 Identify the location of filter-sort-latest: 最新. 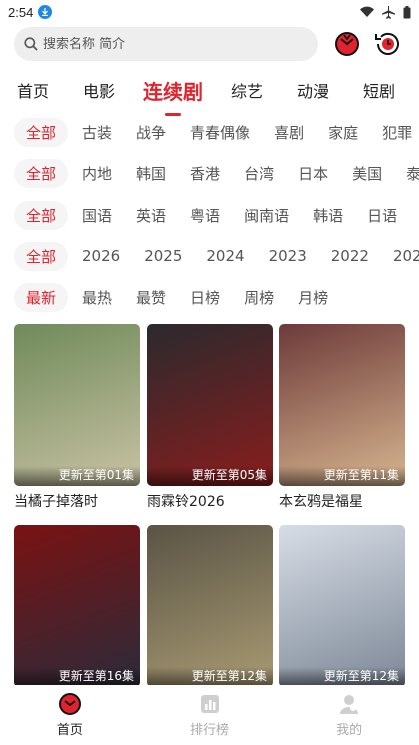
(41, 297).